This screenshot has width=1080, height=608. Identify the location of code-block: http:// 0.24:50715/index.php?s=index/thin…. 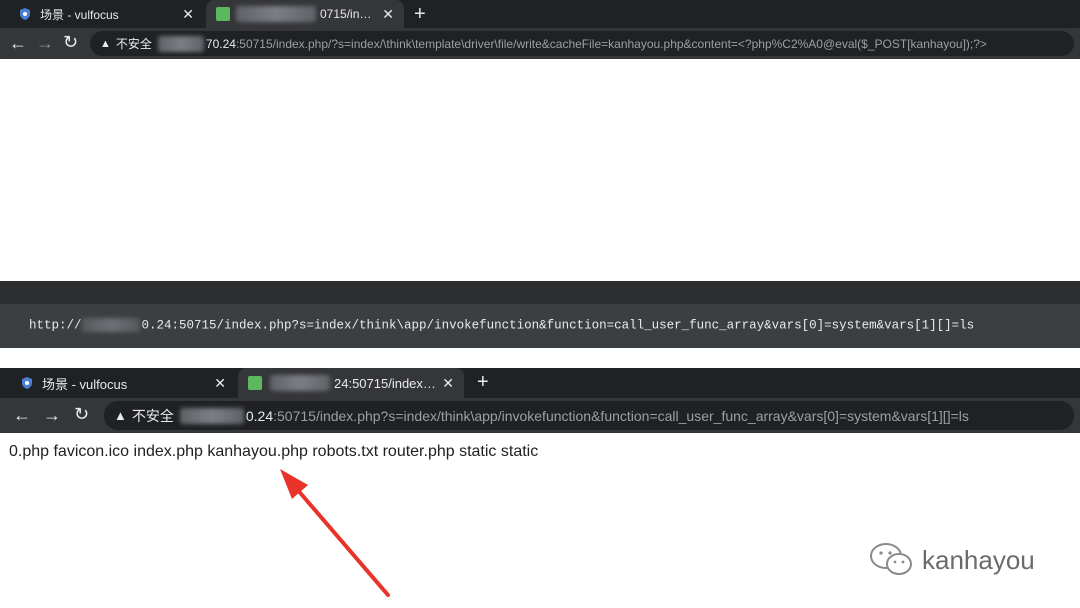
(540, 326).